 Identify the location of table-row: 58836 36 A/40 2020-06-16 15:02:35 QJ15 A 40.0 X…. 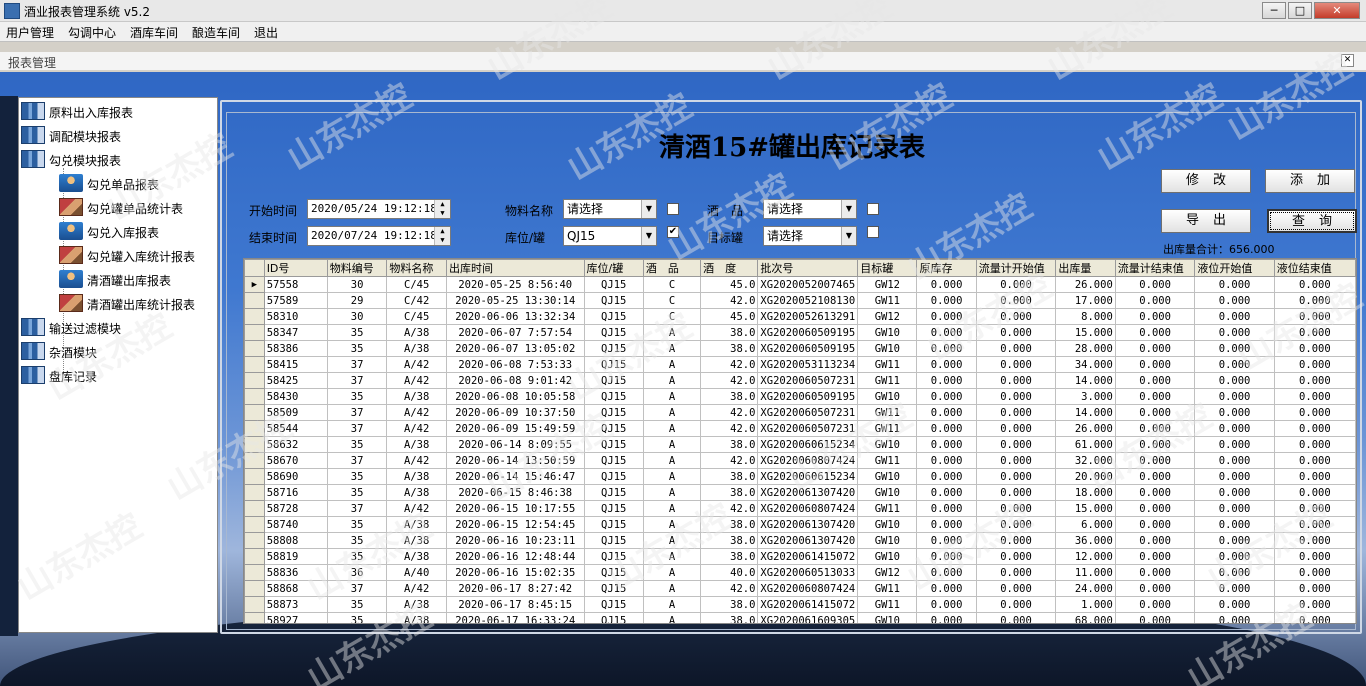
(800, 572).